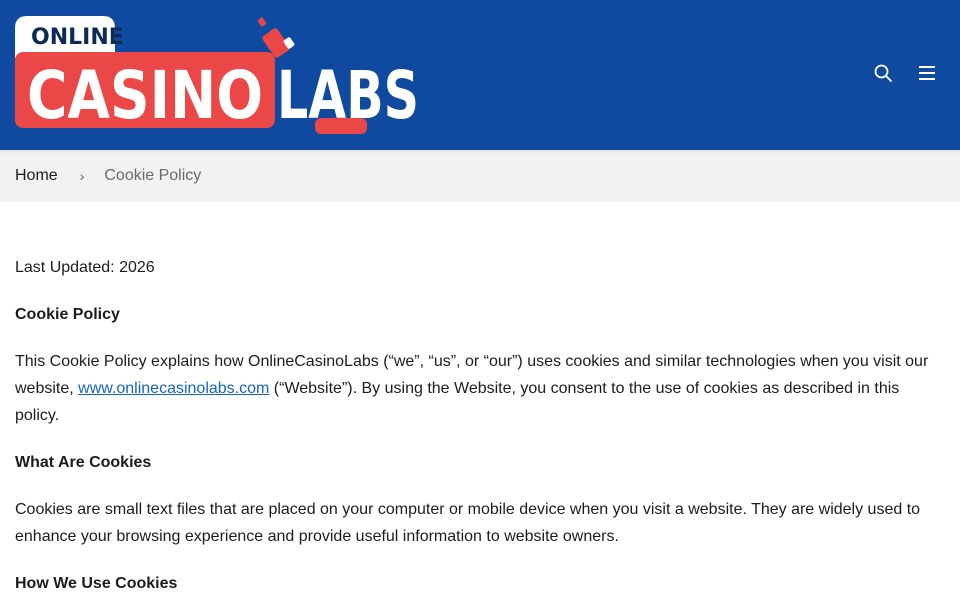  What do you see at coordinates (173, 388) in the screenshot?
I see `website-link: www.onlinecasinolabs.com` at bounding box center [173, 388].